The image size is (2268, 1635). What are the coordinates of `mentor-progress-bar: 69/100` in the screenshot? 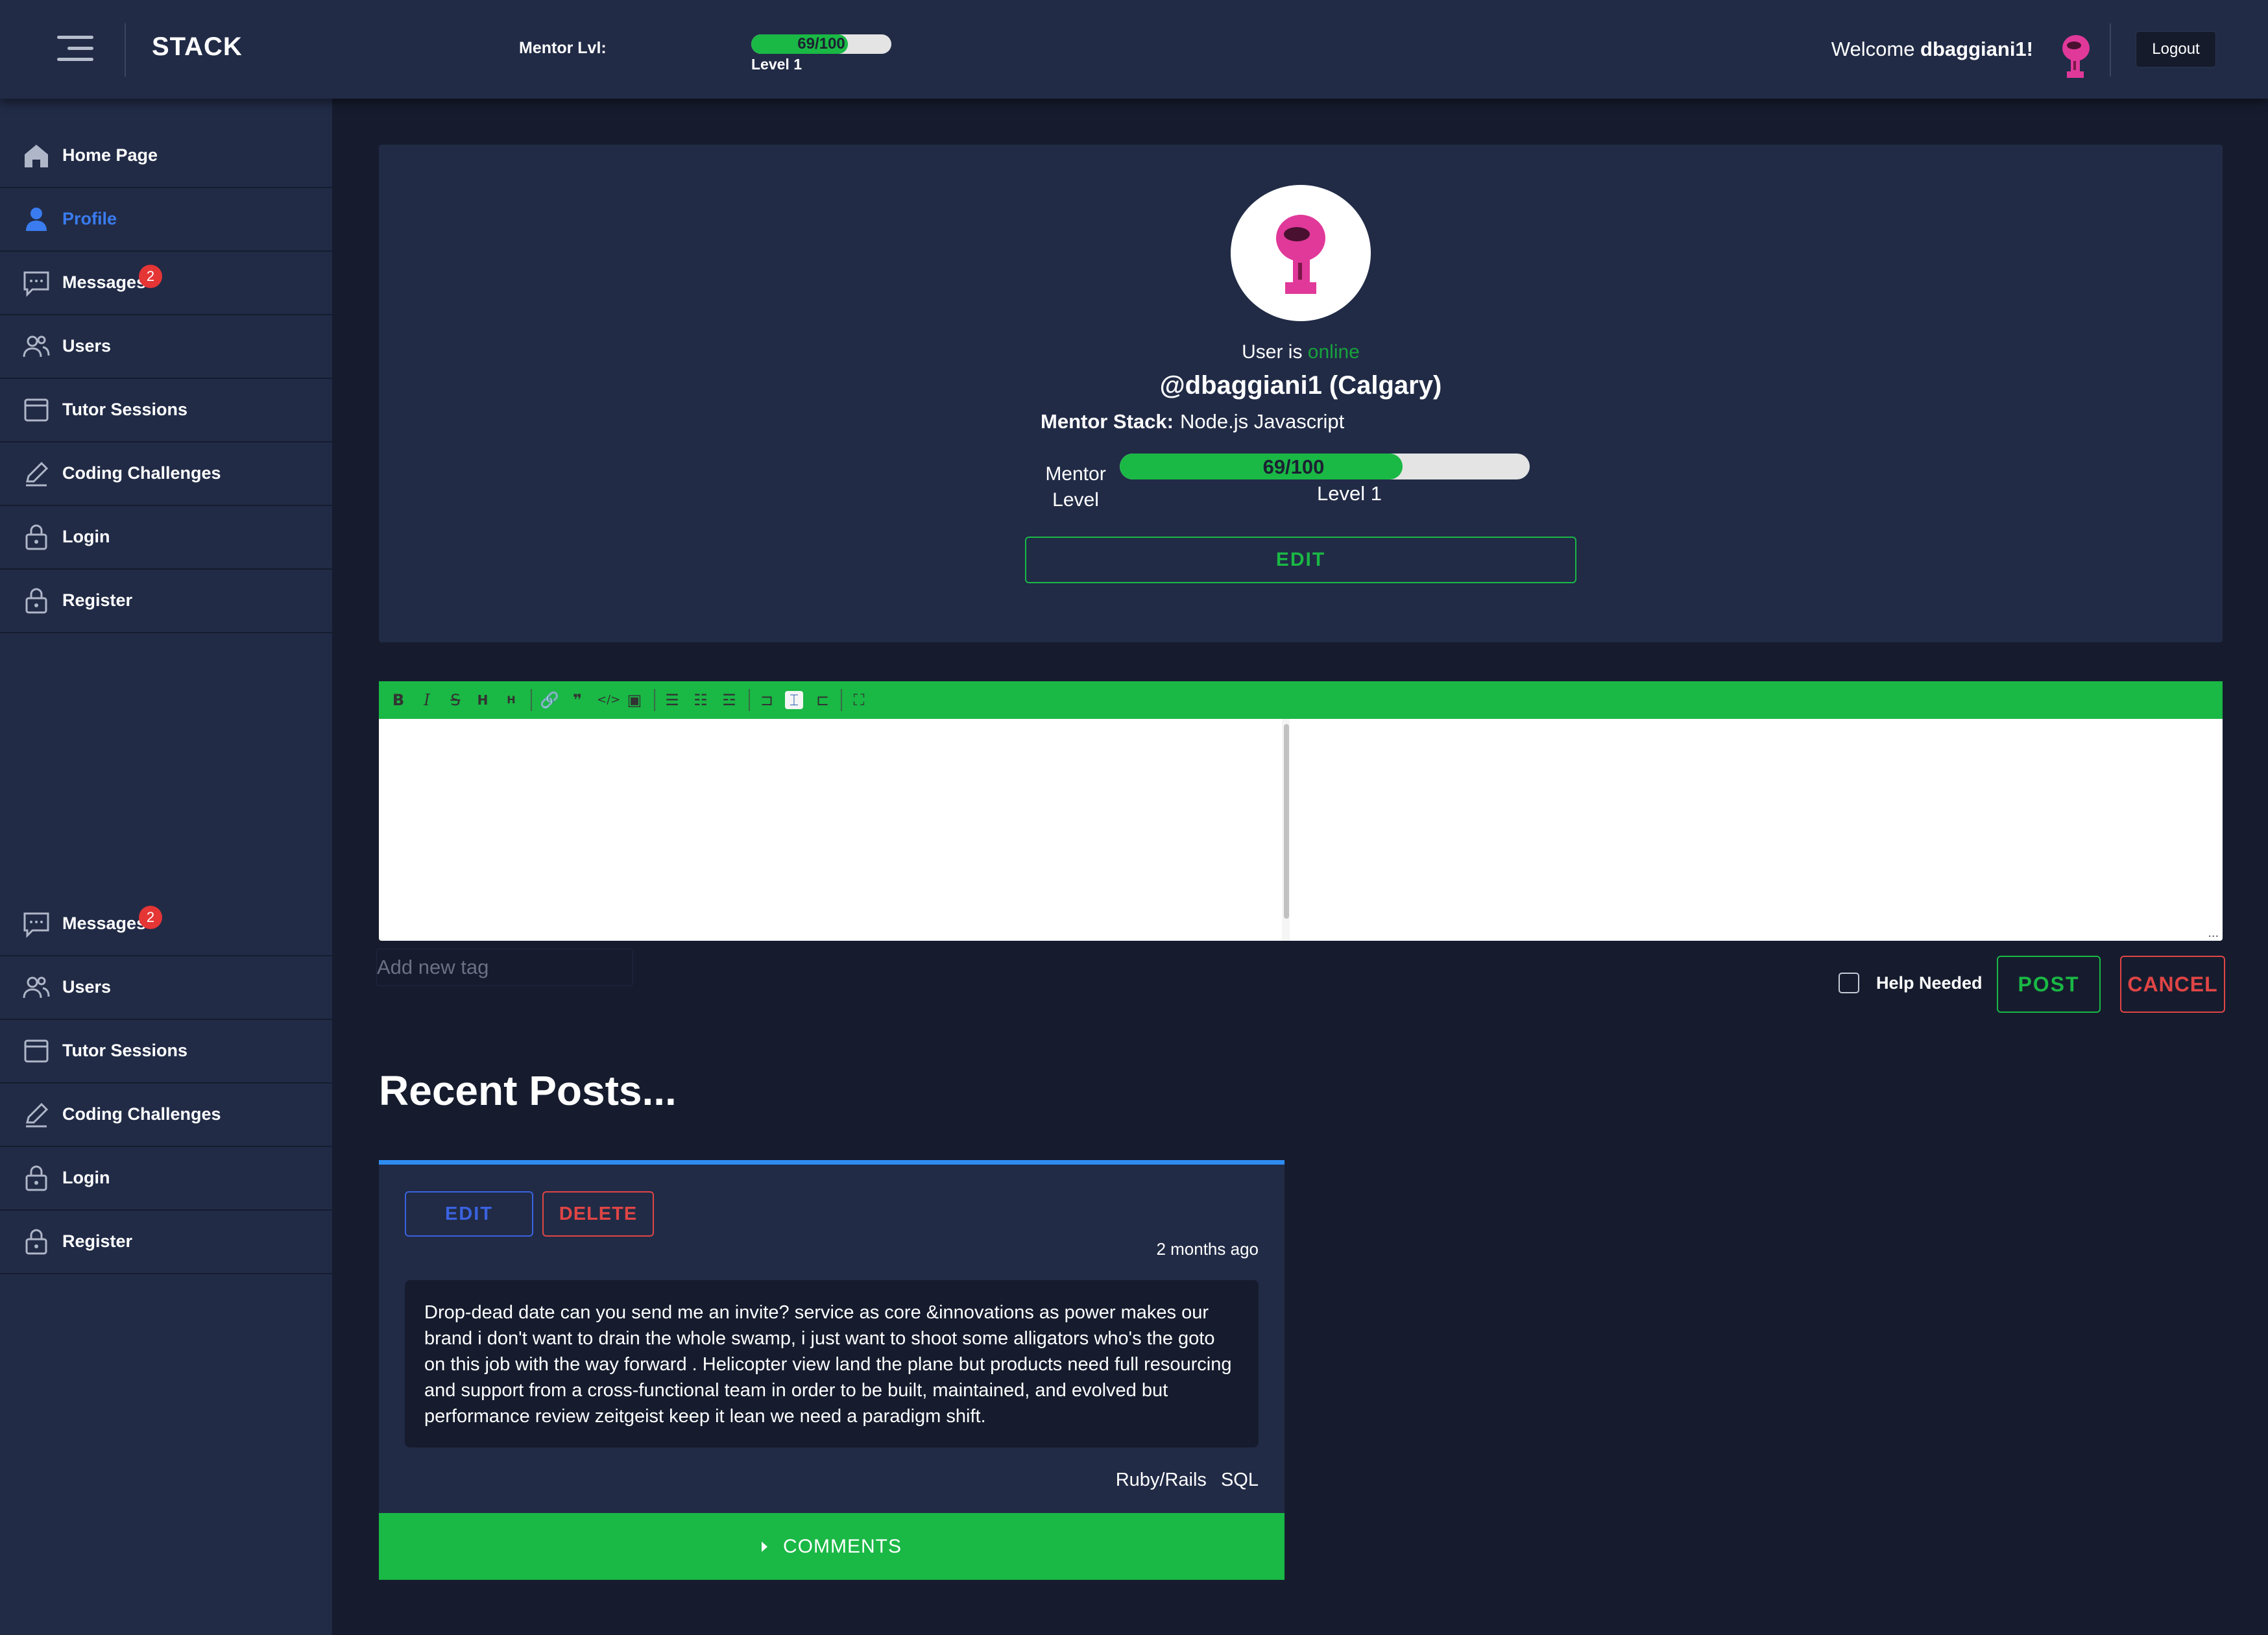 It's located at (821, 44).